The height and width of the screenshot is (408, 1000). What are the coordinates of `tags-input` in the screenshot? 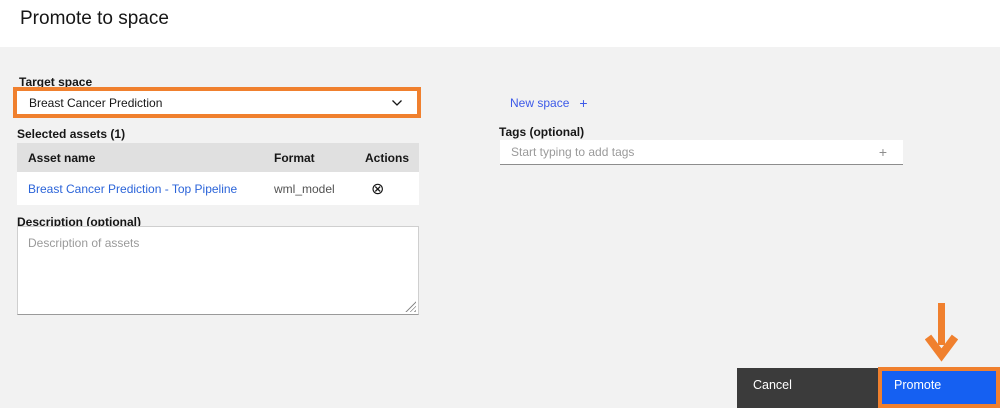 It's located at (689, 152).